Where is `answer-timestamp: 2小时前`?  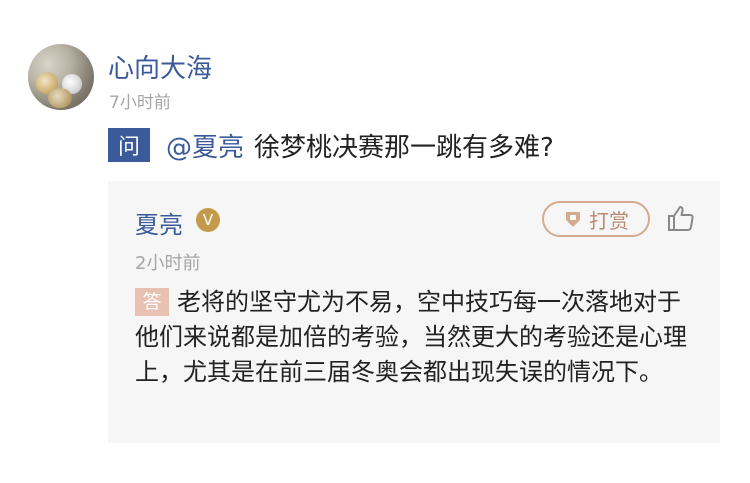
answer-timestamp: 2小时前 is located at coordinates (168, 263).